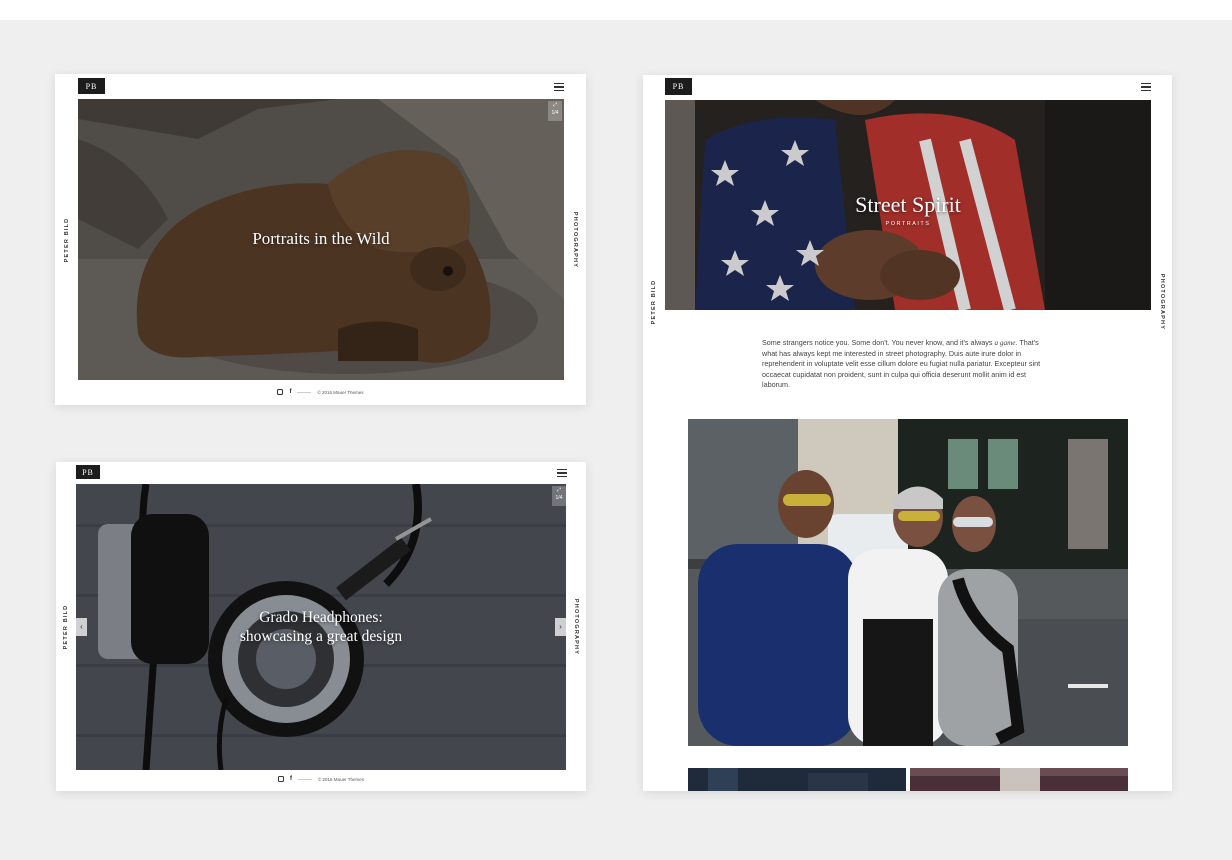 The height and width of the screenshot is (860, 1232). I want to click on prev-slide-arrow: ‹, so click(81, 627).